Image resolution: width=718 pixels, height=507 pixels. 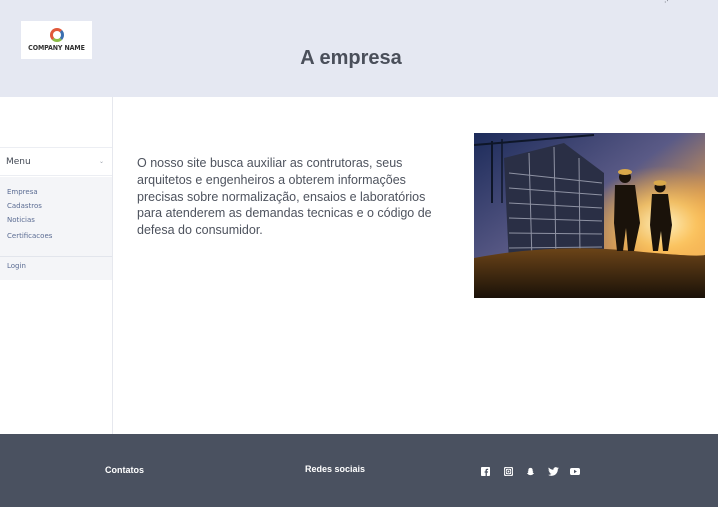 I want to click on menu-label: Menu, so click(x=18, y=161).